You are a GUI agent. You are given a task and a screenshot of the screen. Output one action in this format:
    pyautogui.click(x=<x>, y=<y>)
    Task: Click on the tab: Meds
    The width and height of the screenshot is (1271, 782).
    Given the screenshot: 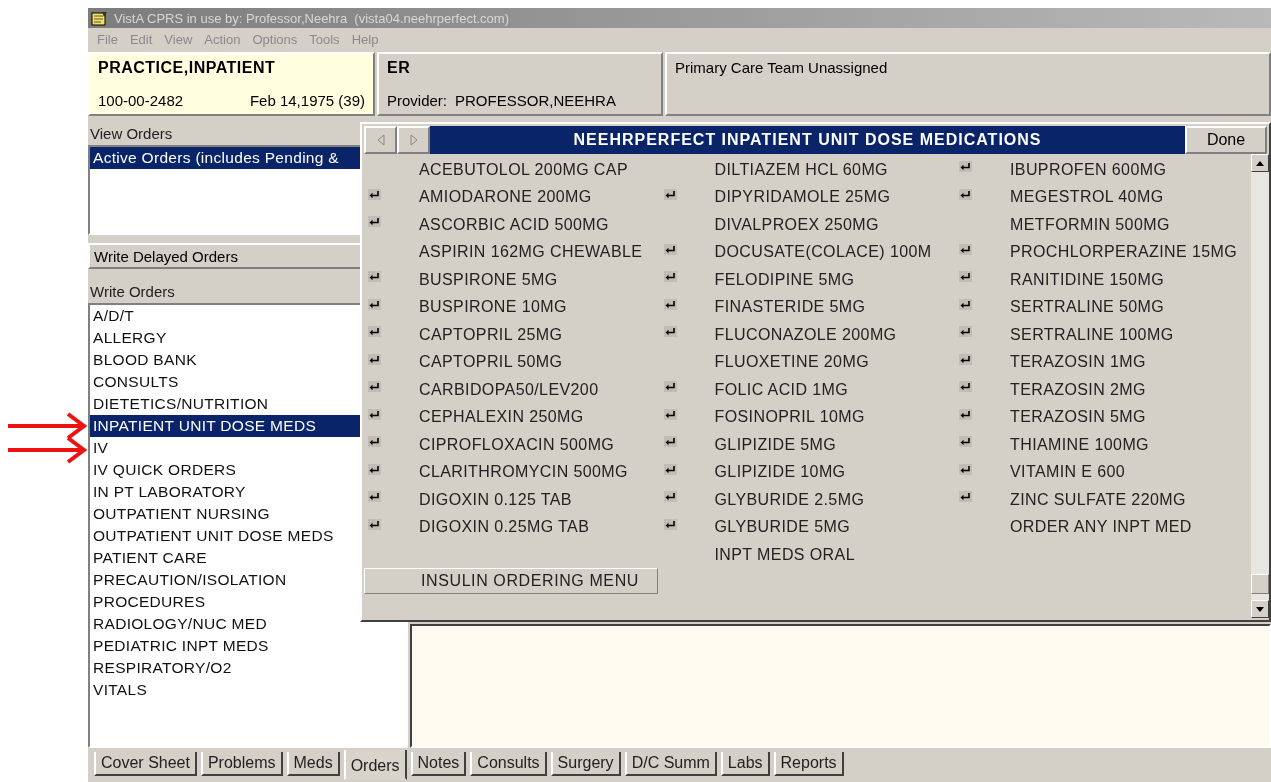 What is the action you would take?
    pyautogui.click(x=313, y=764)
    